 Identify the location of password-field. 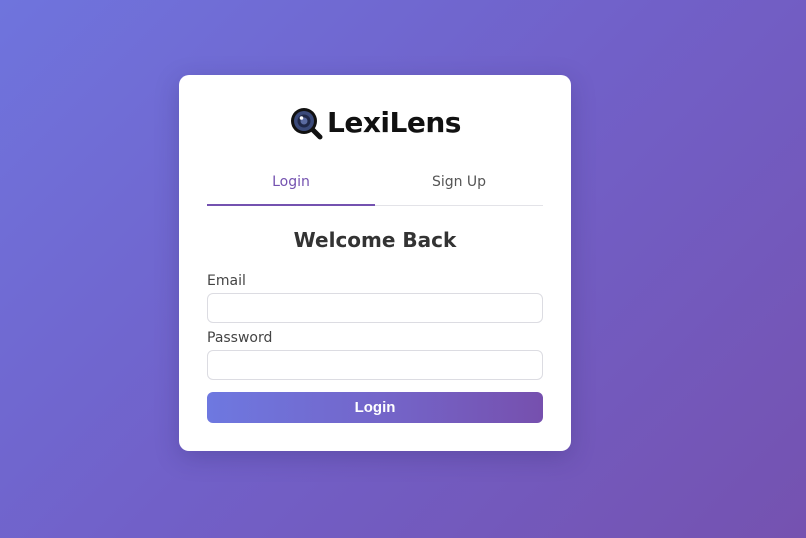
(375, 365).